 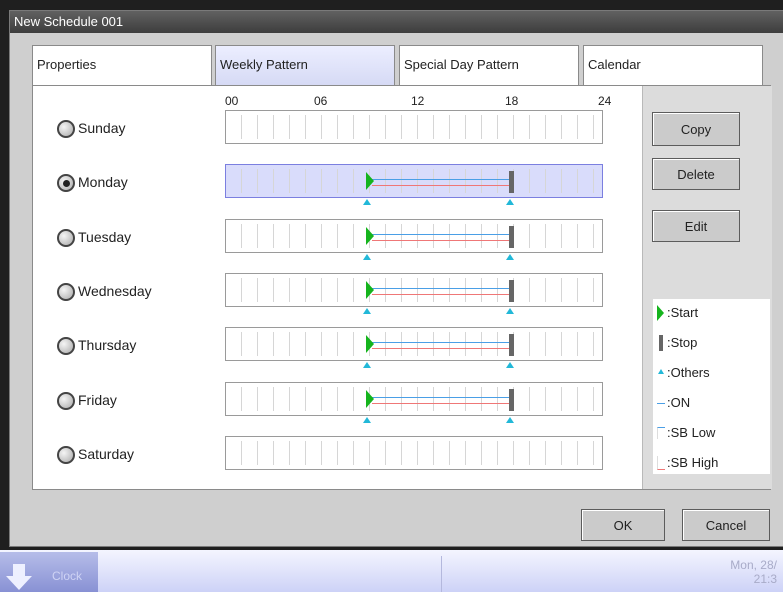 What do you see at coordinates (696, 174) in the screenshot?
I see `delete-button: Delete` at bounding box center [696, 174].